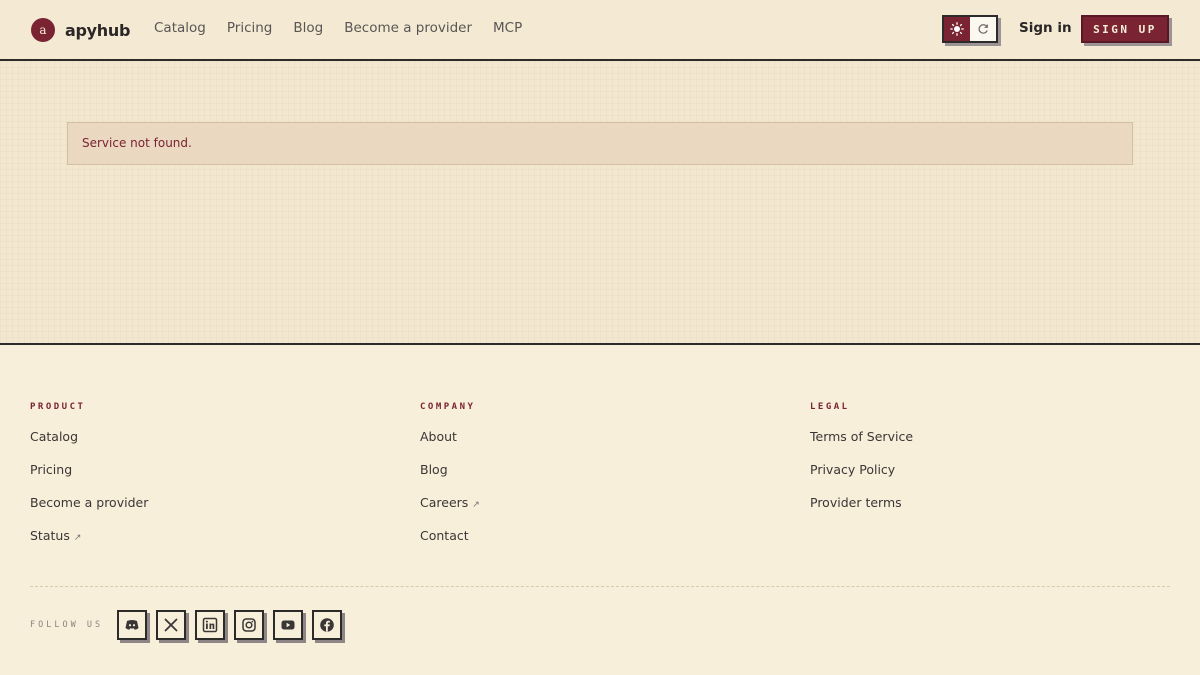 The width and height of the screenshot is (1200, 675). Describe the element at coordinates (89, 437) in the screenshot. I see `footer-link-catalog: Catalog` at that location.